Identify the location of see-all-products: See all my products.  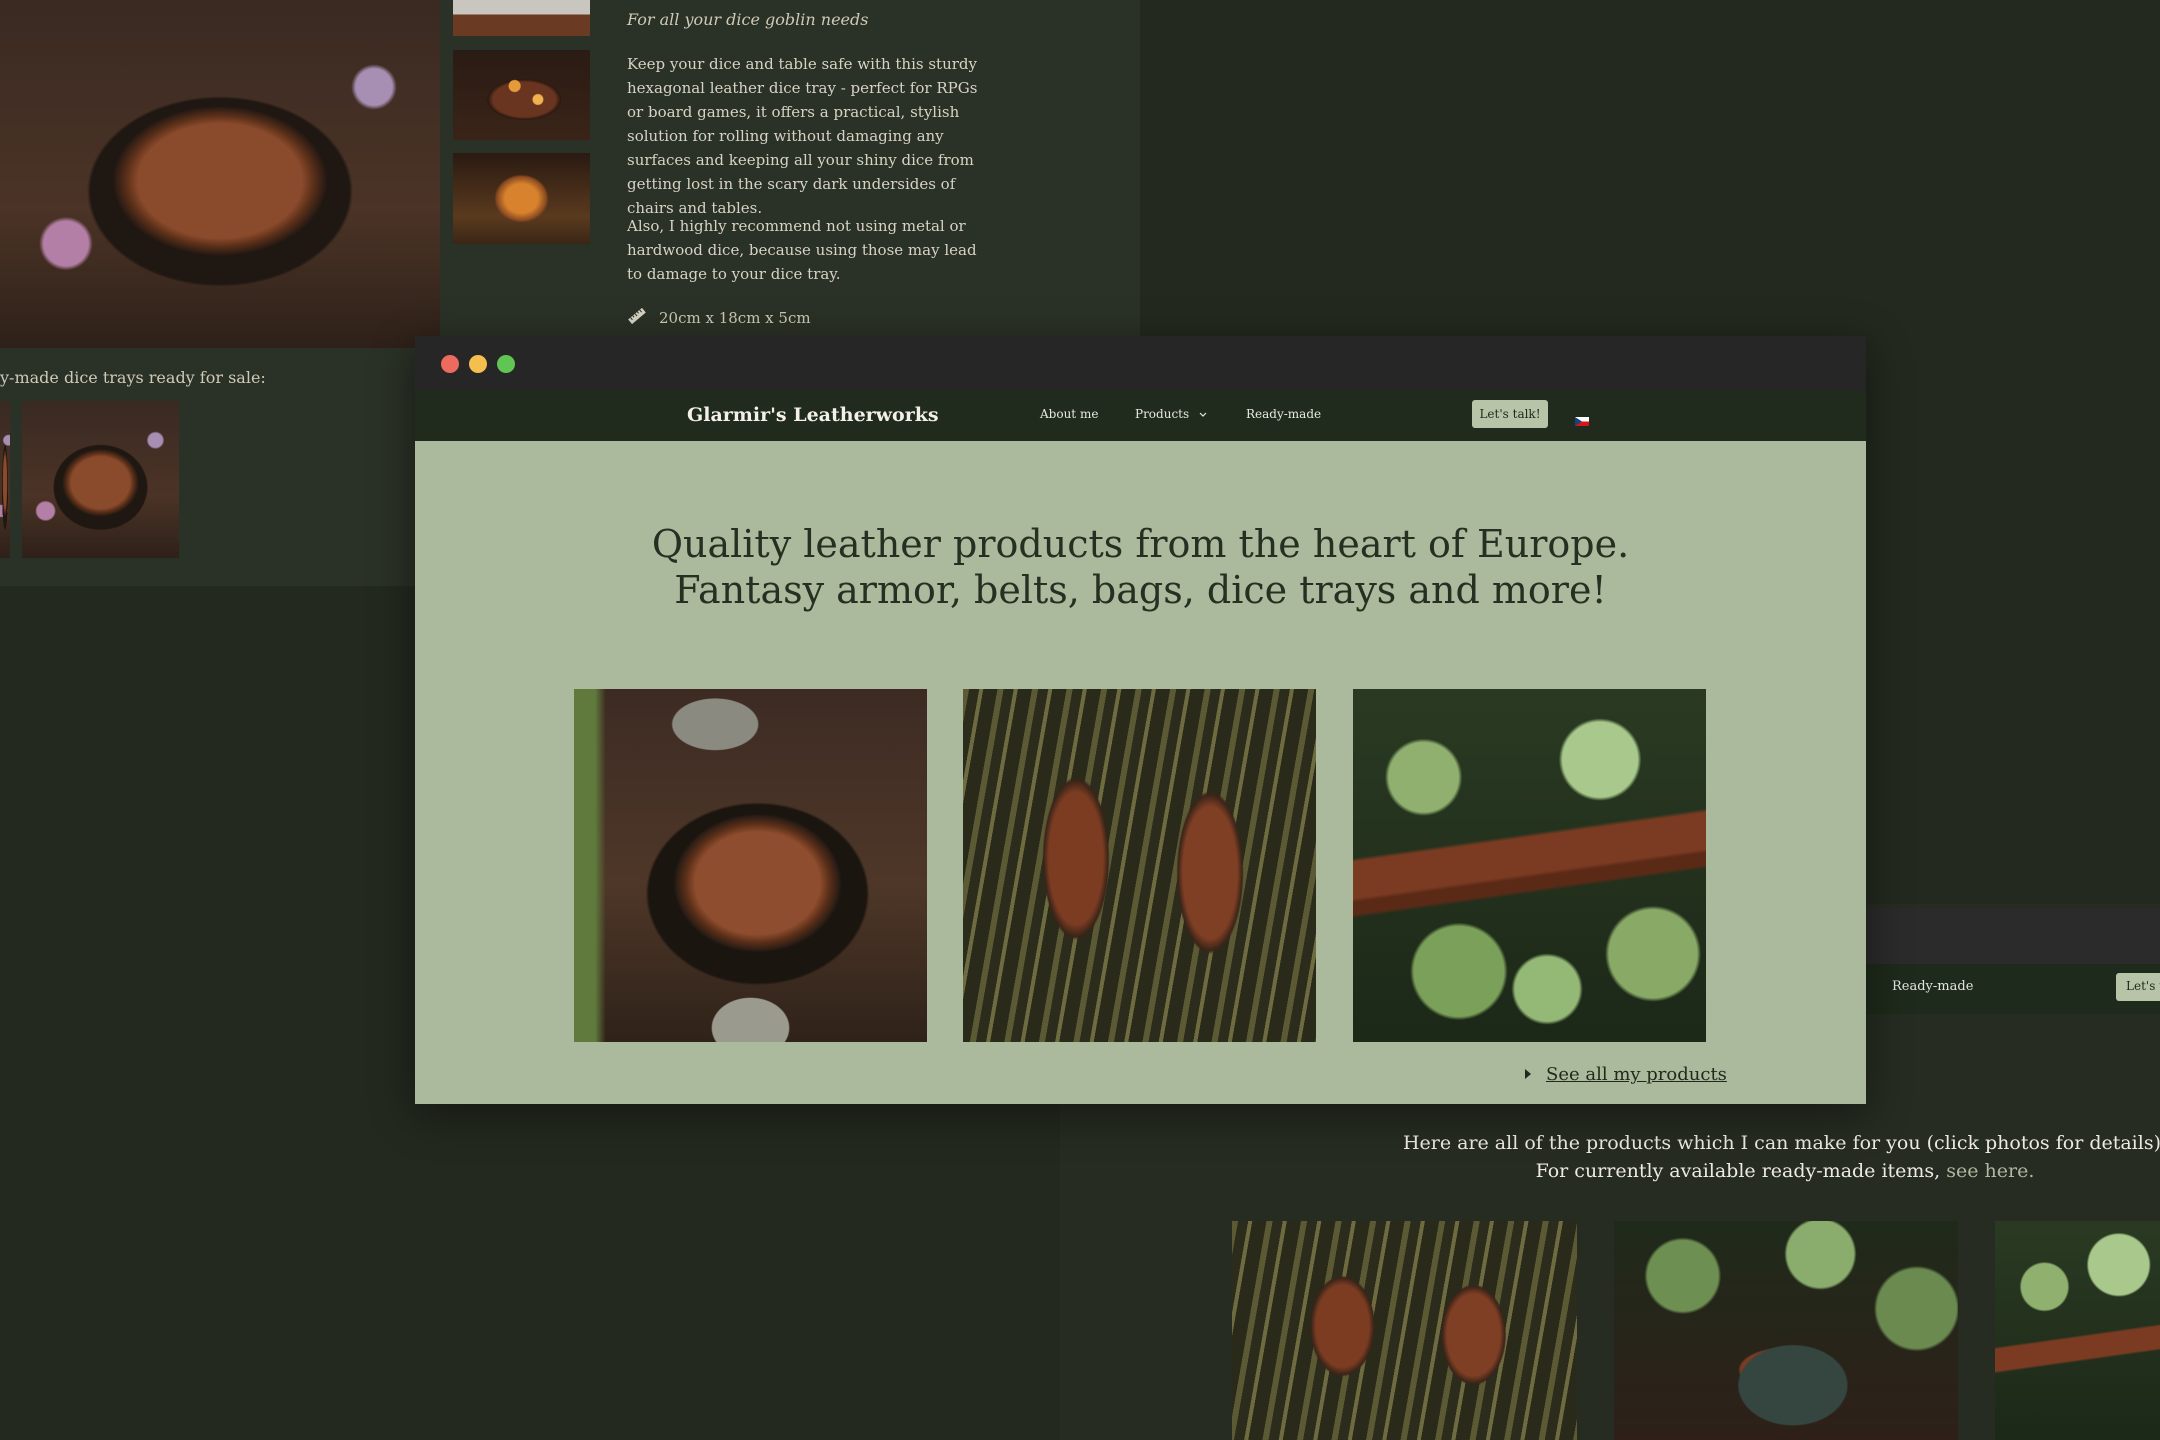
(1625, 1074).